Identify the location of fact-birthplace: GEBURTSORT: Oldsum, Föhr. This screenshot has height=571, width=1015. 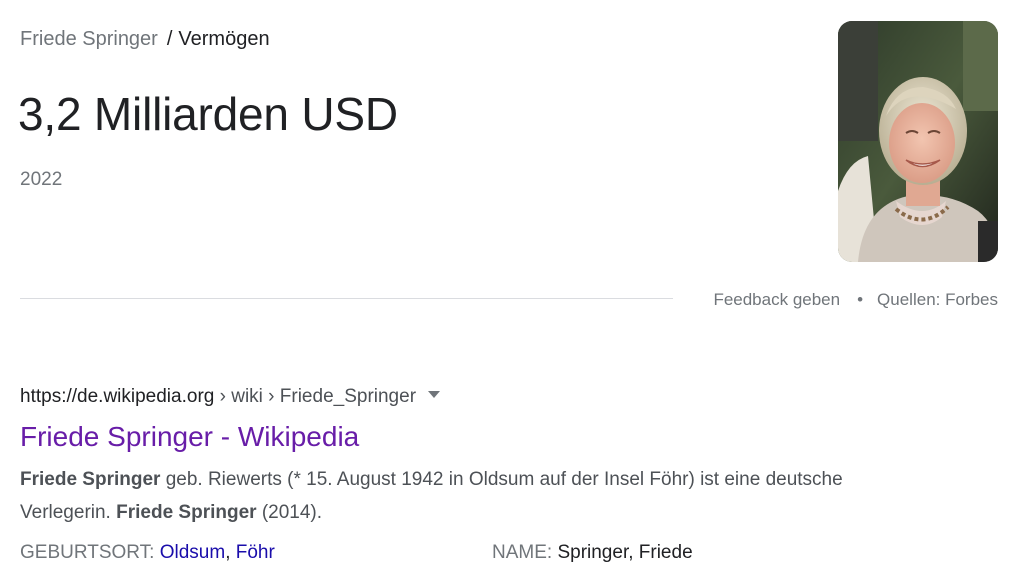
(147, 553).